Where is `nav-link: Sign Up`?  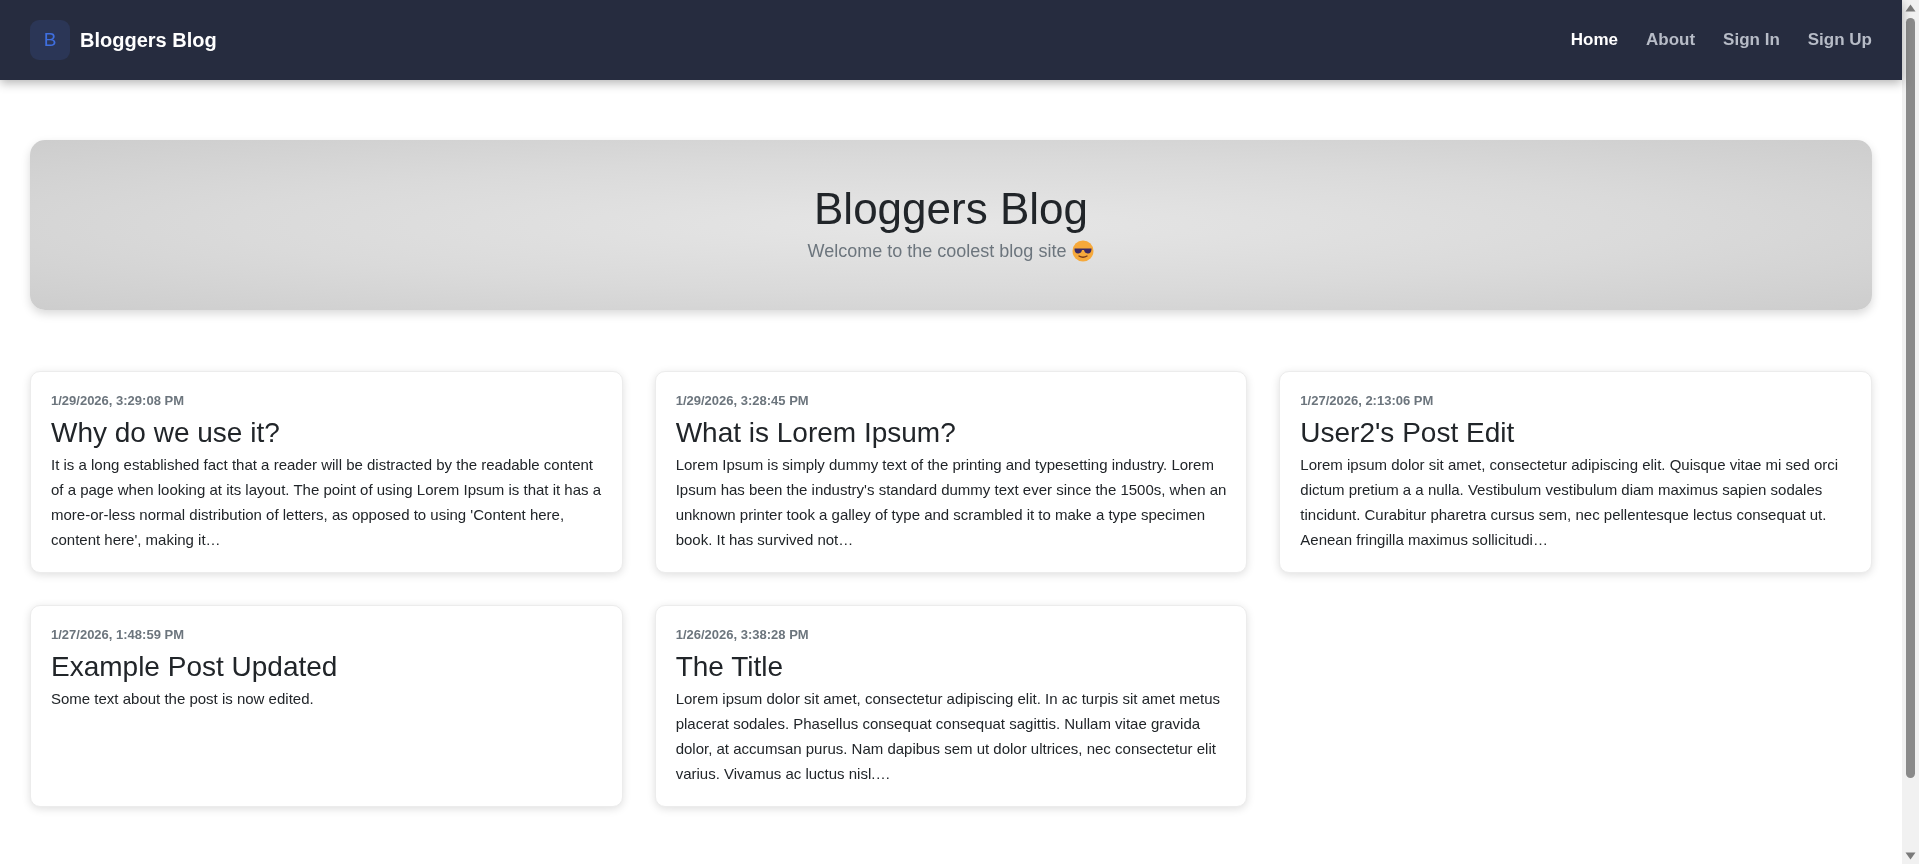 nav-link: Sign Up is located at coordinates (1839, 40).